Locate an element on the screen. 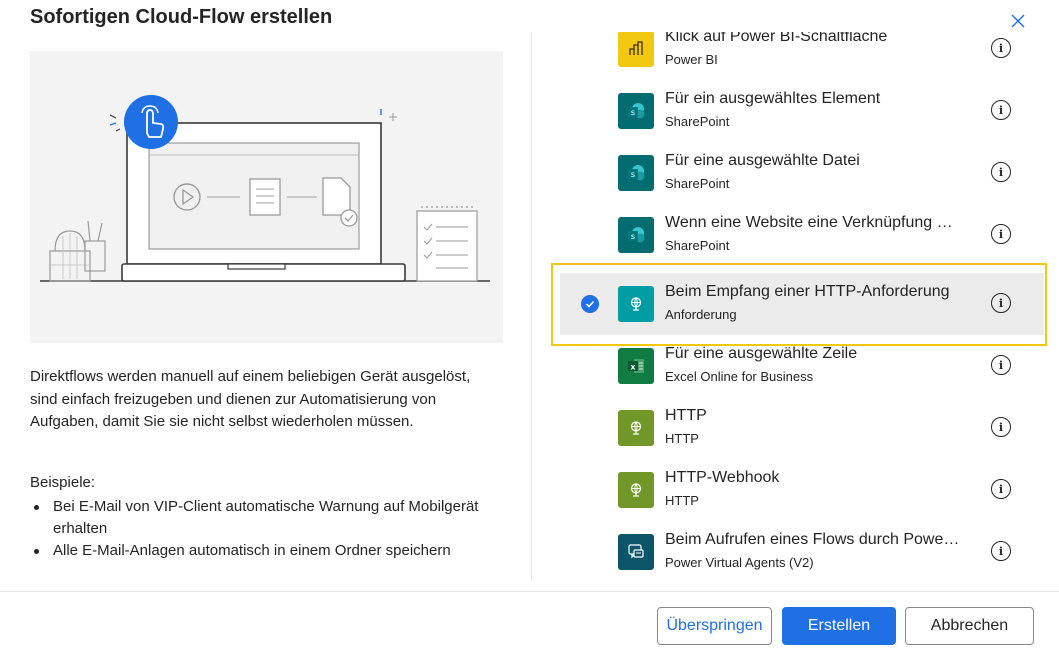 The height and width of the screenshot is (654, 1059). trigger-name: Für ein ausgewähltes Element is located at coordinates (773, 98).